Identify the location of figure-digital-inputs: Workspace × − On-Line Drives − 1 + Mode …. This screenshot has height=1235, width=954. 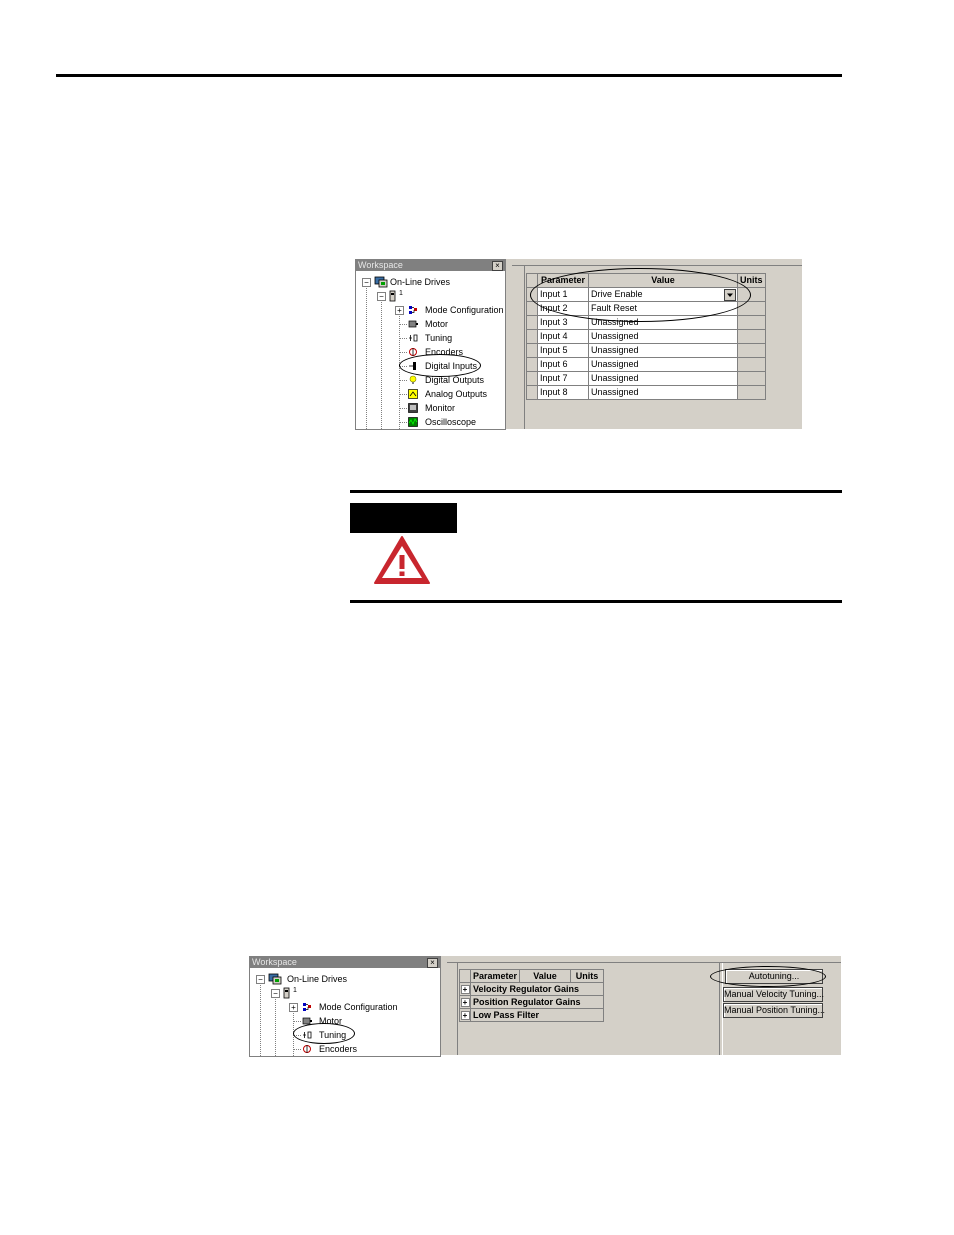
(578, 344).